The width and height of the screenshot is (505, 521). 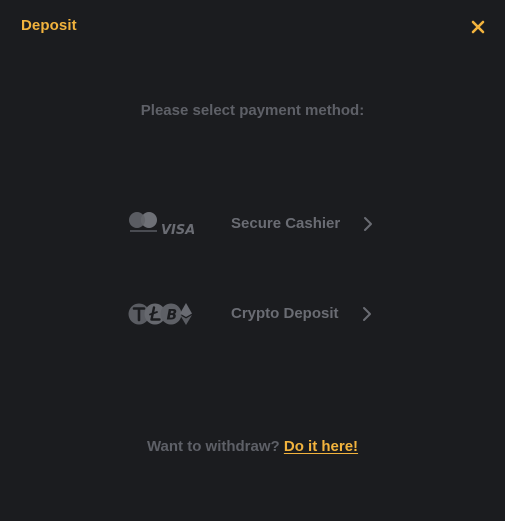 I want to click on card-logos: VISA, so click(x=161, y=224).